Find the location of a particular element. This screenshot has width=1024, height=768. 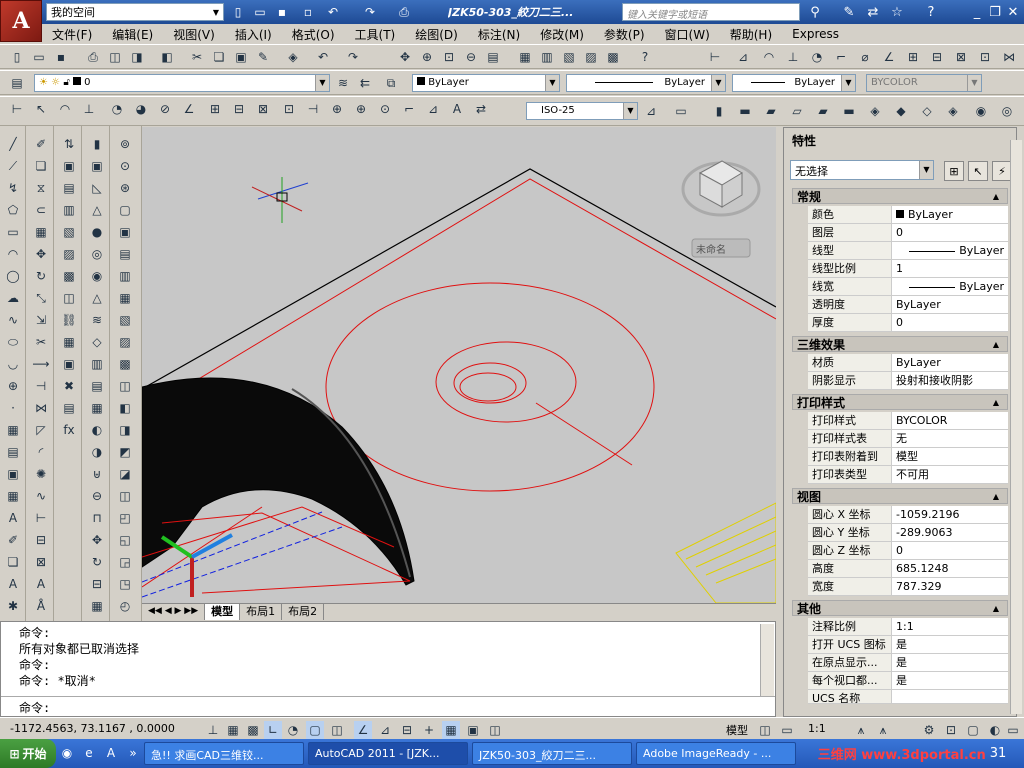

box-solid-icon: ▣ is located at coordinates (97, 166).